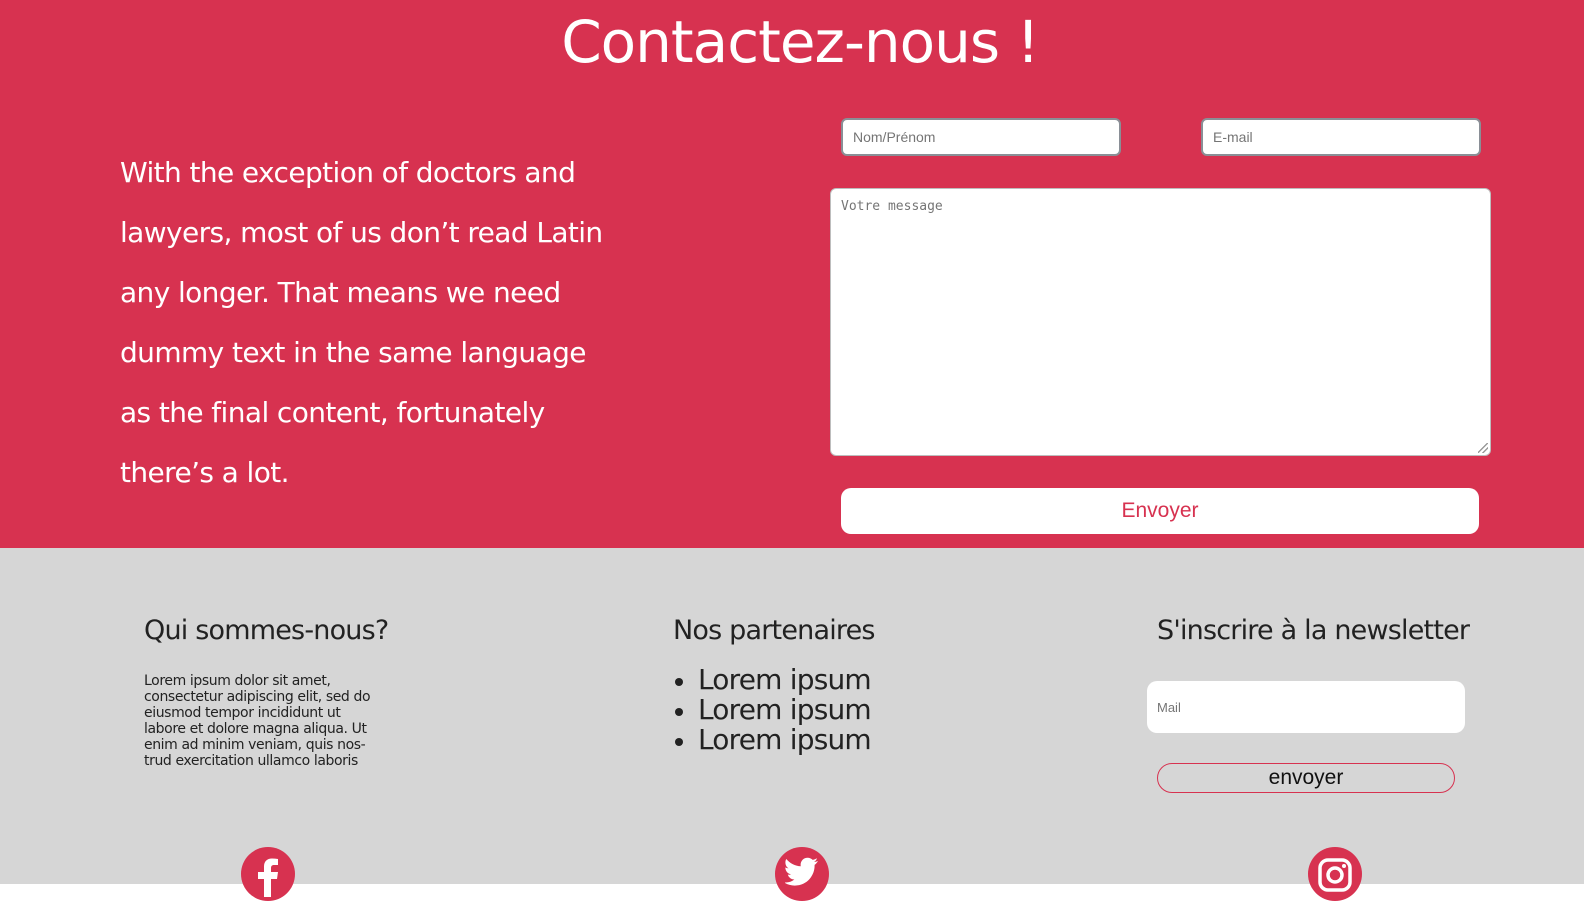 This screenshot has height=901, width=1584. I want to click on partners-title: Nos partenaires, so click(774, 630).